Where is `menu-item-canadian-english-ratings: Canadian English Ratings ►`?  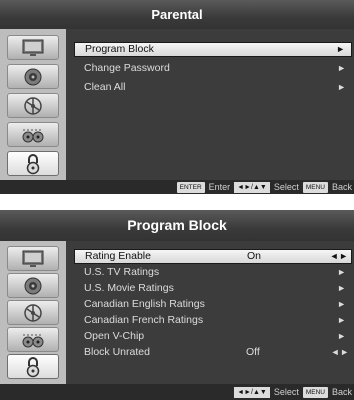 menu-item-canadian-english-ratings: Canadian English Ratings ► is located at coordinates (213, 304).